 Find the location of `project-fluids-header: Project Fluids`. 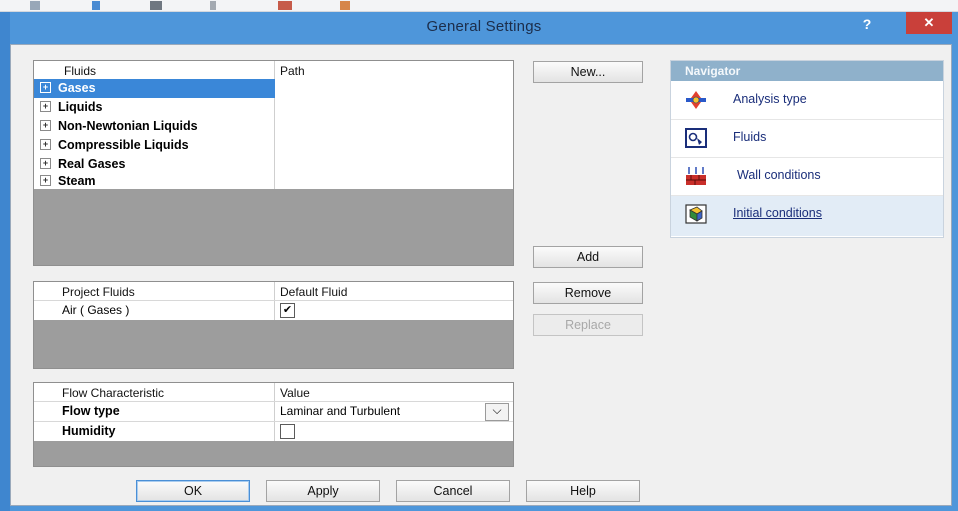

project-fluids-header: Project Fluids is located at coordinates (98, 292).